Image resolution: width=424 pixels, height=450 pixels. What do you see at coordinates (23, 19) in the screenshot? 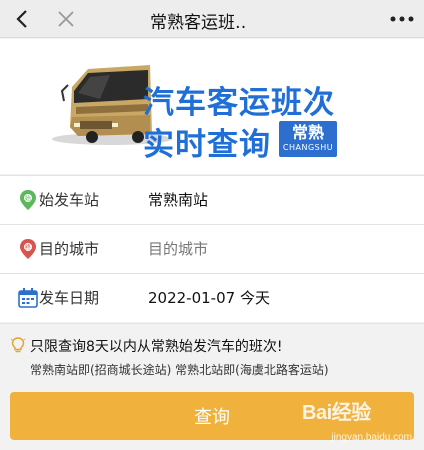
I see `chevron-left-icon` at bounding box center [23, 19].